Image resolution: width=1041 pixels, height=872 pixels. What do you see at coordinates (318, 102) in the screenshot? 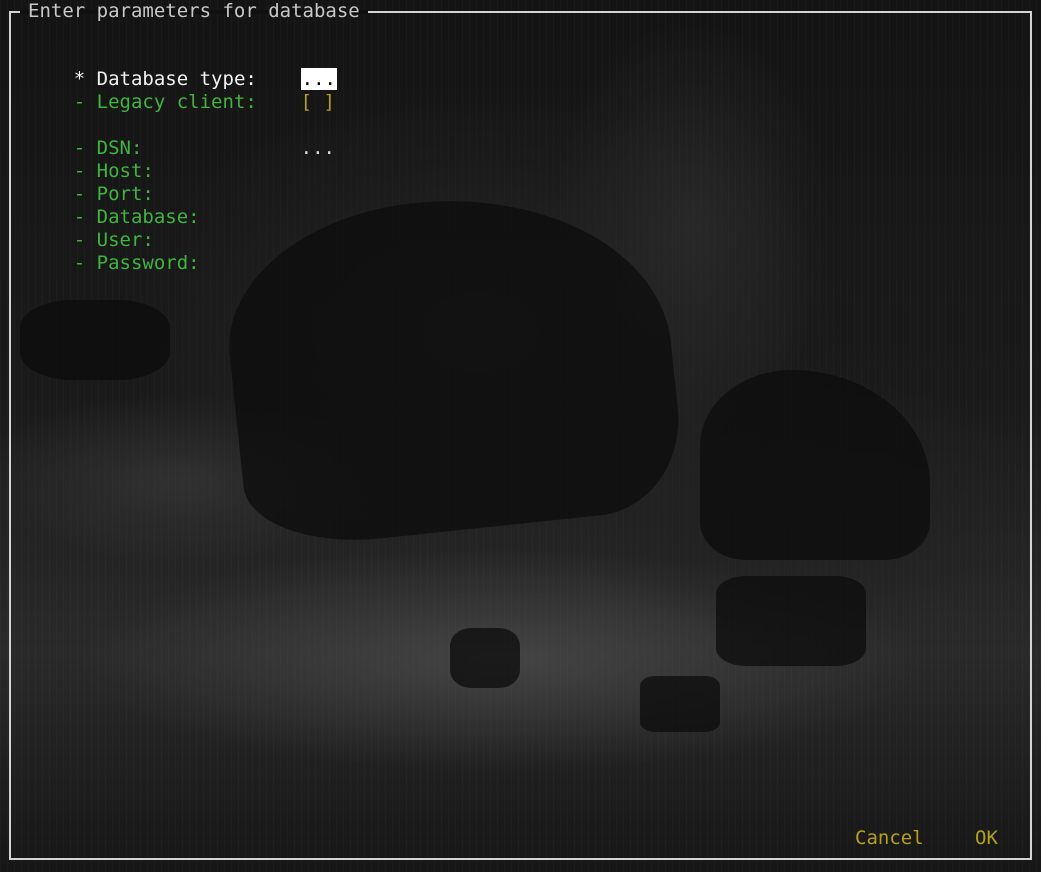
I see `legacy-client-checkbox: [ ]` at bounding box center [318, 102].